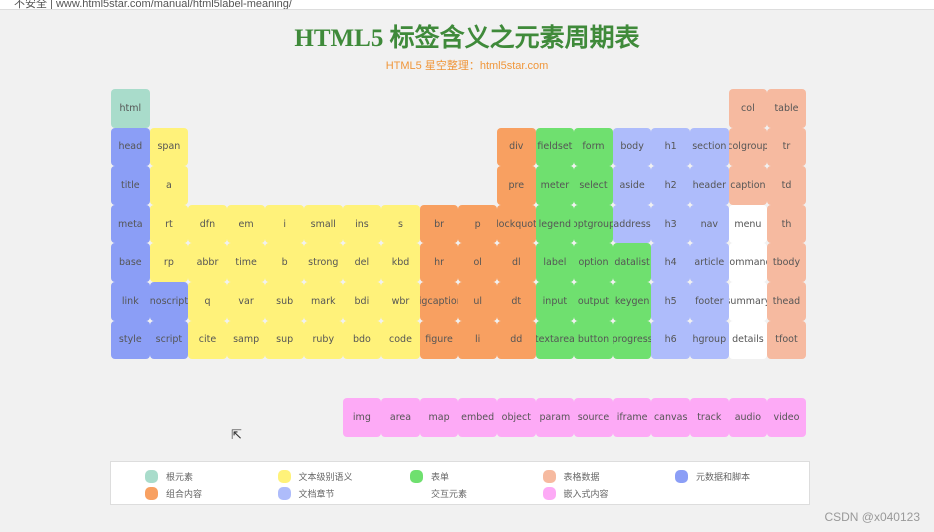 This screenshot has width=934, height=532. What do you see at coordinates (284, 340) in the screenshot?
I see `element-cell-sup: sup` at bounding box center [284, 340].